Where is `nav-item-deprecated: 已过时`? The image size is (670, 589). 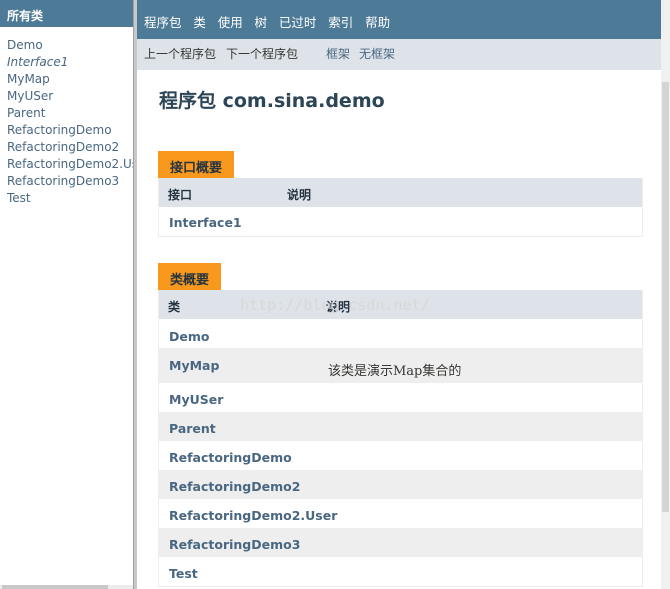 nav-item-deprecated: 已过时 is located at coordinates (298, 22).